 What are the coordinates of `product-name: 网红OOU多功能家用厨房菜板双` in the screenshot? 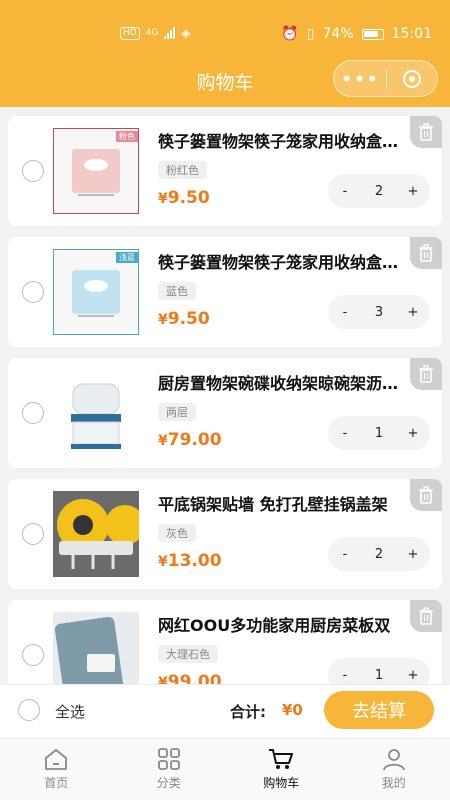 It's located at (283, 624).